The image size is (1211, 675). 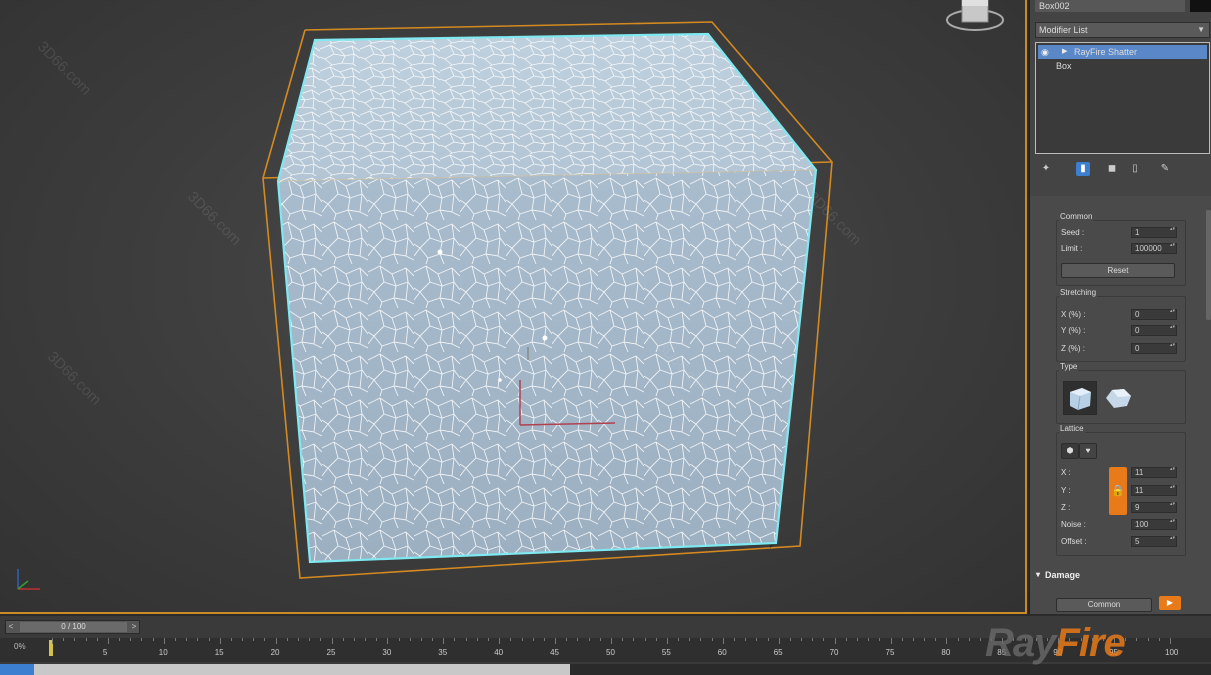 I want to click on pin-stack-icon: ✦, so click(x=1046, y=169).